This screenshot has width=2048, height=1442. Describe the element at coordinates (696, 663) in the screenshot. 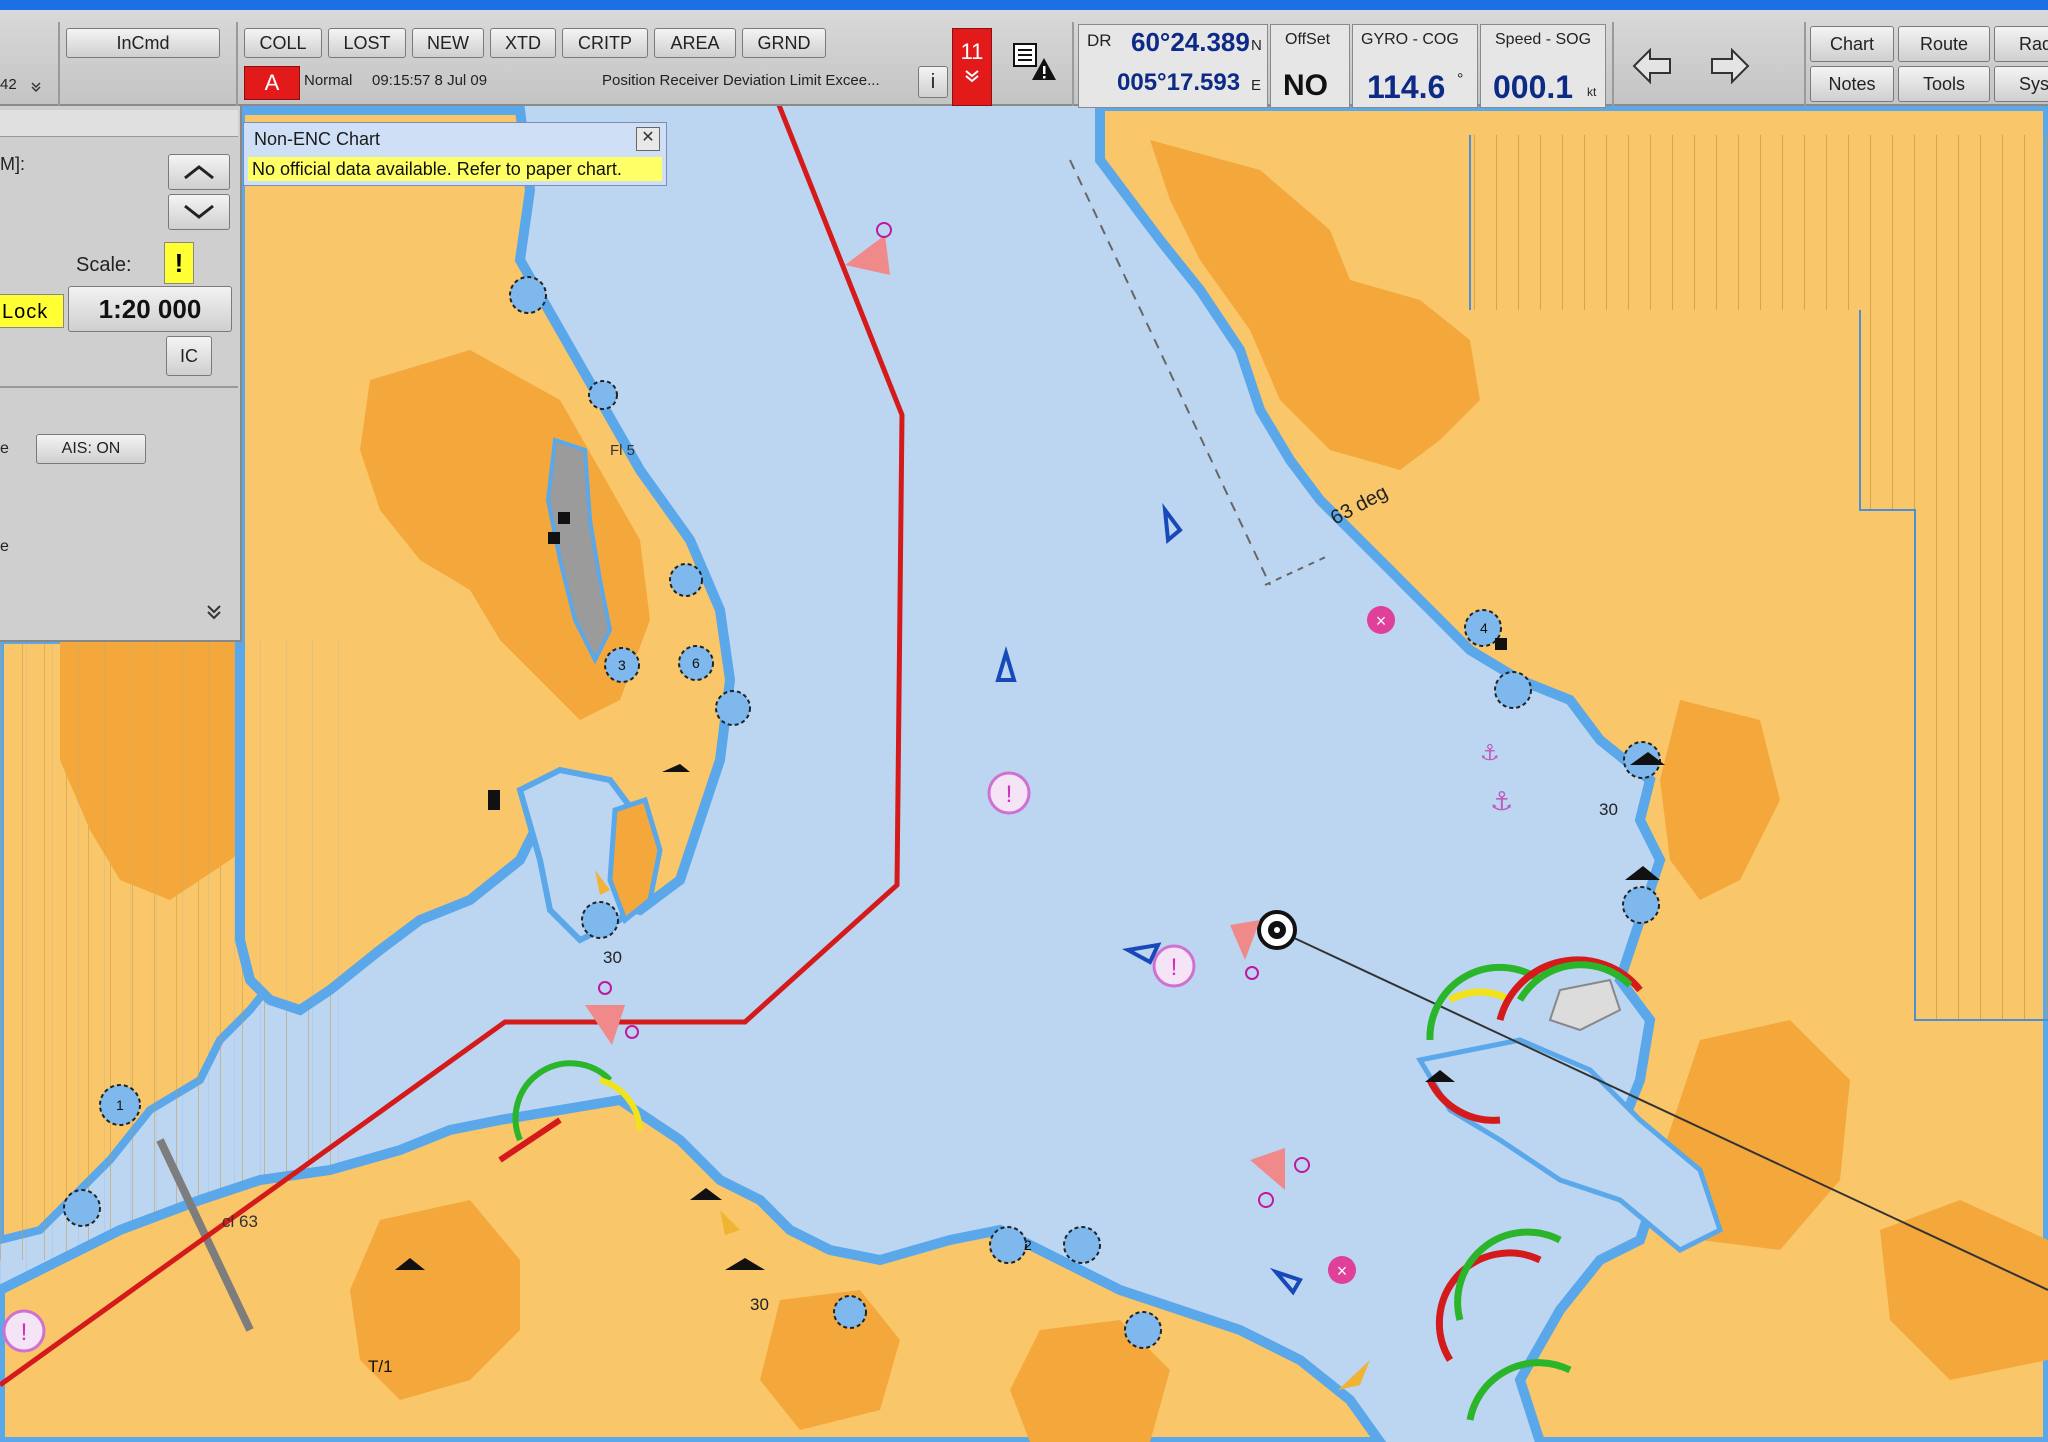

I see `buoy-number-6: 6` at that location.